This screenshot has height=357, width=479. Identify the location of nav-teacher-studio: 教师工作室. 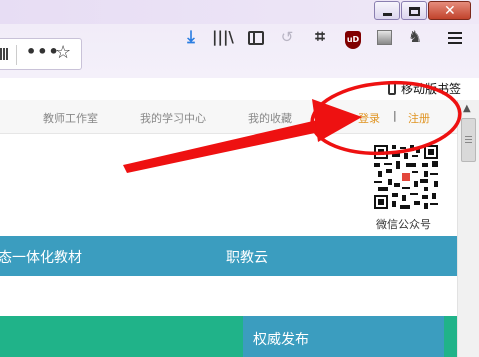
(70, 118).